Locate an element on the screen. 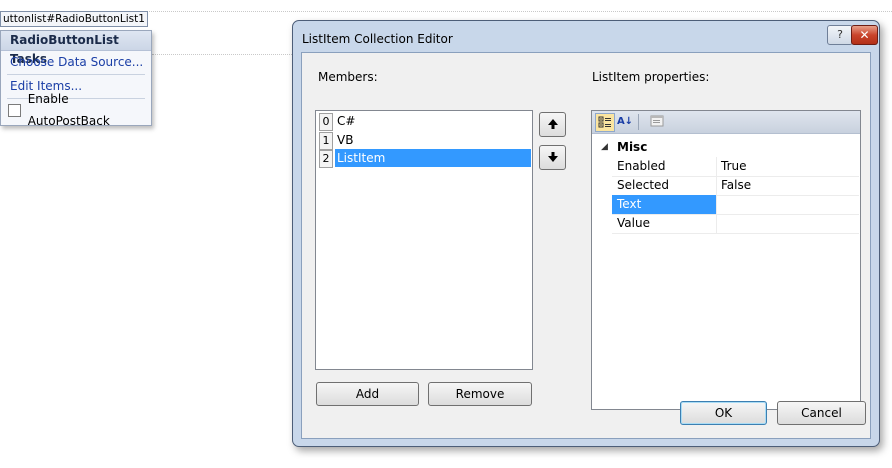 The width and height of the screenshot is (892, 468). property-row-selected: Selected False is located at coordinates (735, 186).